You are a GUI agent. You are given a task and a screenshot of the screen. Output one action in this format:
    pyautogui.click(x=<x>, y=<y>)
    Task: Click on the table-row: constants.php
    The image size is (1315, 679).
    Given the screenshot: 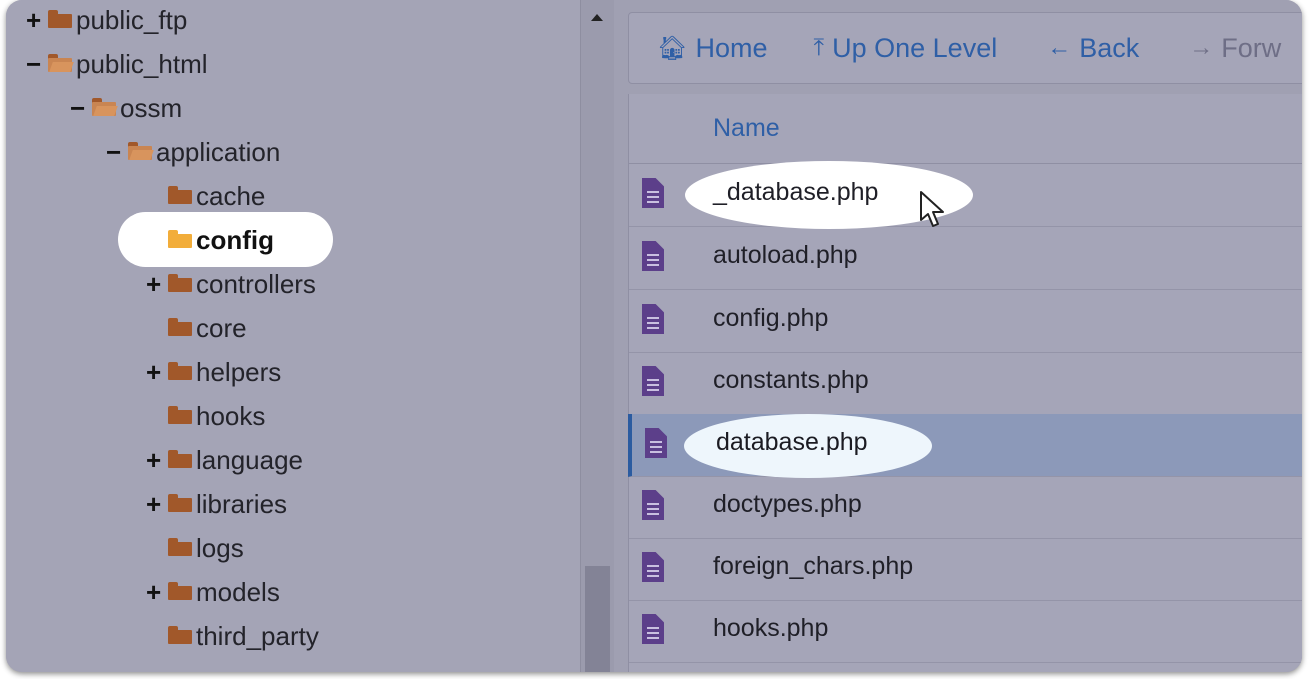 What is the action you would take?
    pyautogui.click(x=965, y=383)
    